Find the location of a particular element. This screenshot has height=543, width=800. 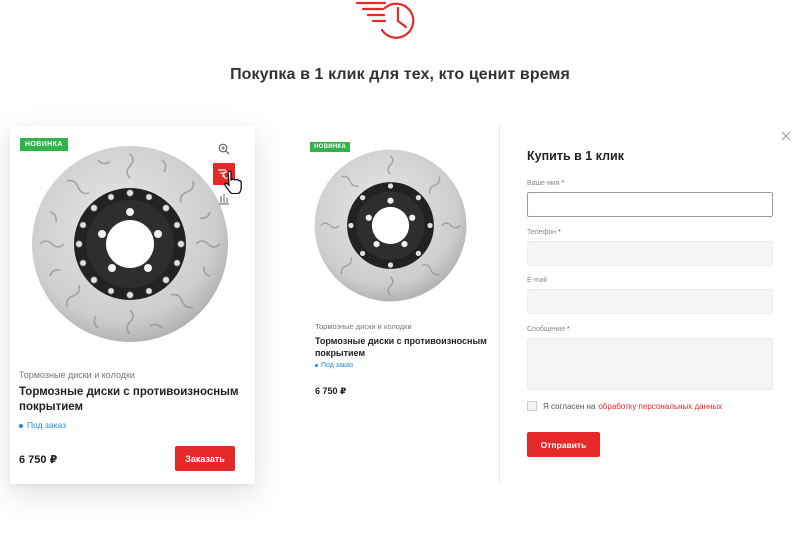

message-field-label: Сообщение * is located at coordinates (548, 329).